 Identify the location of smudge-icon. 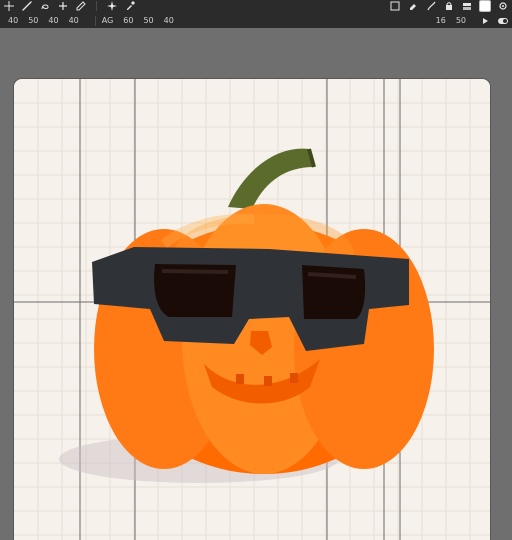
(431, 6).